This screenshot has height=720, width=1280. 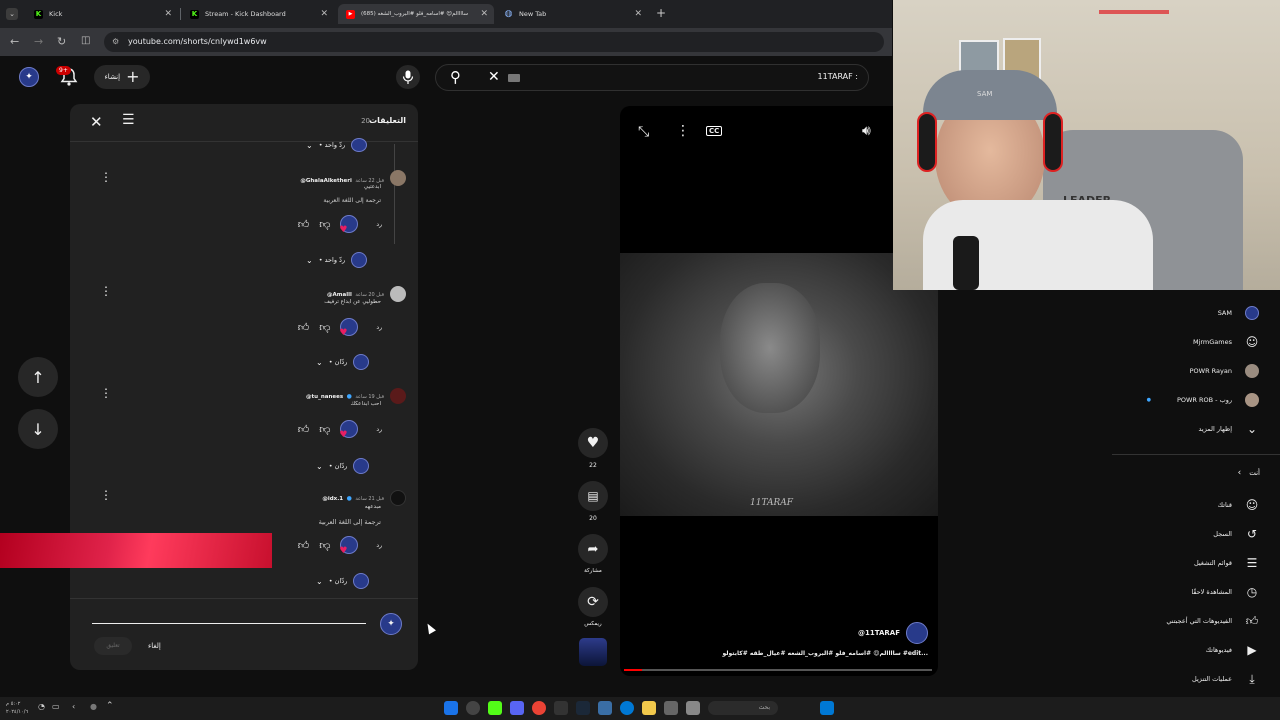 What do you see at coordinates (1226, 342) in the screenshot?
I see `subscription-mjrmgames: MjrmGames ☺` at bounding box center [1226, 342].